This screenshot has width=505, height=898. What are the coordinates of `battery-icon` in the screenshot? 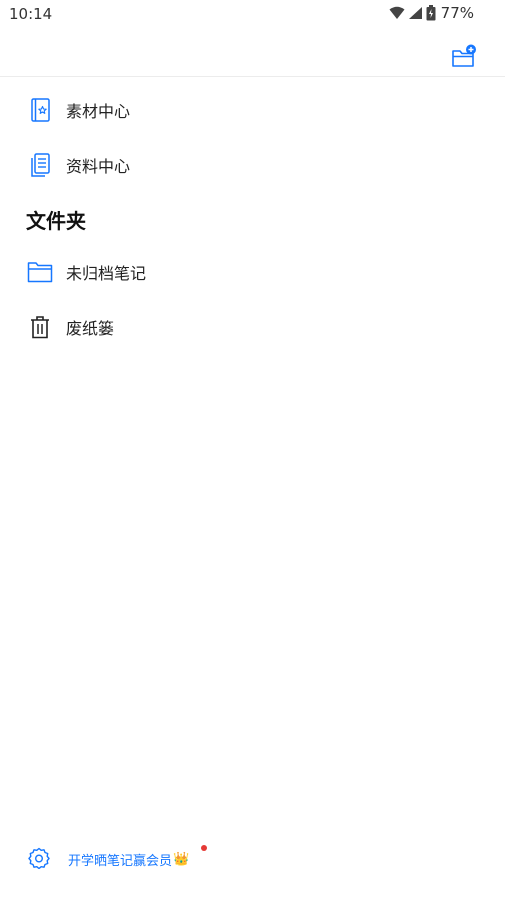 It's located at (431, 13).